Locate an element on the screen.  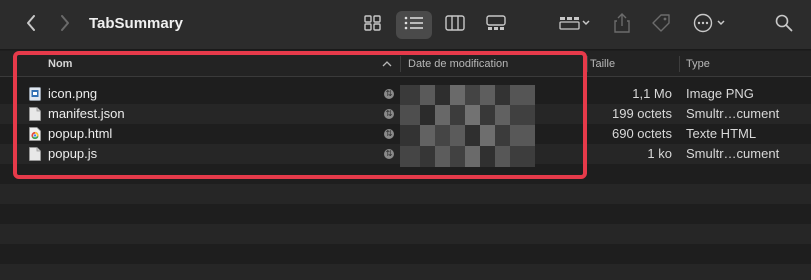
tag-icon is located at coordinates (661, 25).